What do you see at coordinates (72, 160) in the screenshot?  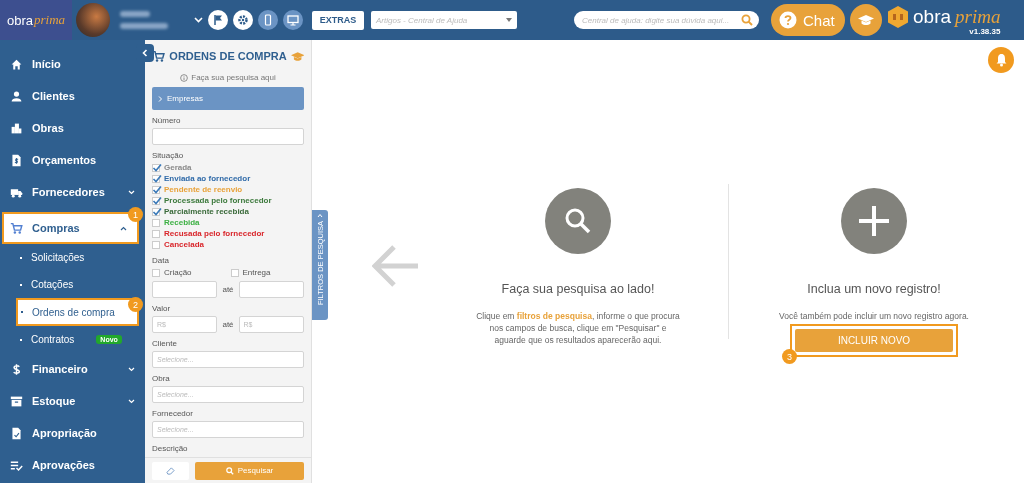 I see `sidebar-item: Orçamentos` at bounding box center [72, 160].